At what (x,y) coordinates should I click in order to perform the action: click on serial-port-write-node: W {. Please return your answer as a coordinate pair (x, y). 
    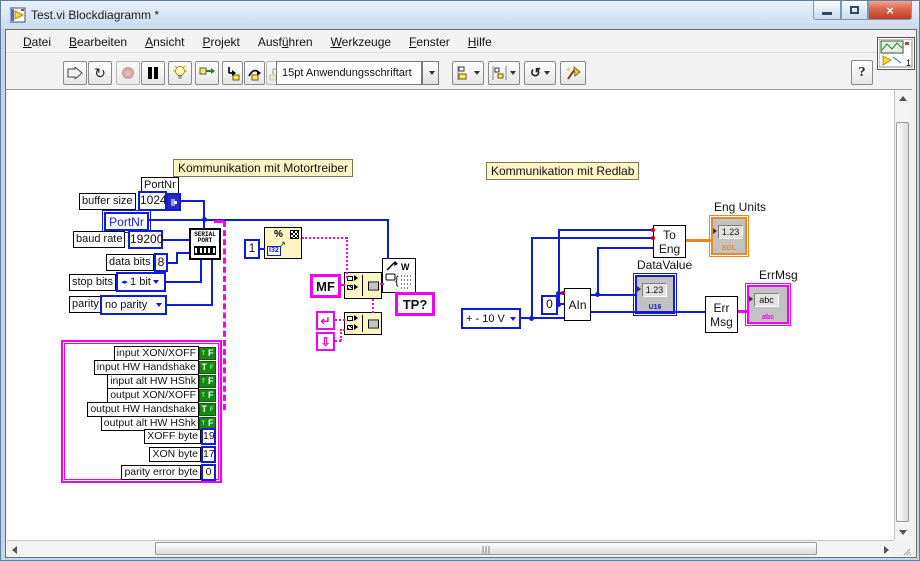
    Looking at the image, I should click on (399, 275).